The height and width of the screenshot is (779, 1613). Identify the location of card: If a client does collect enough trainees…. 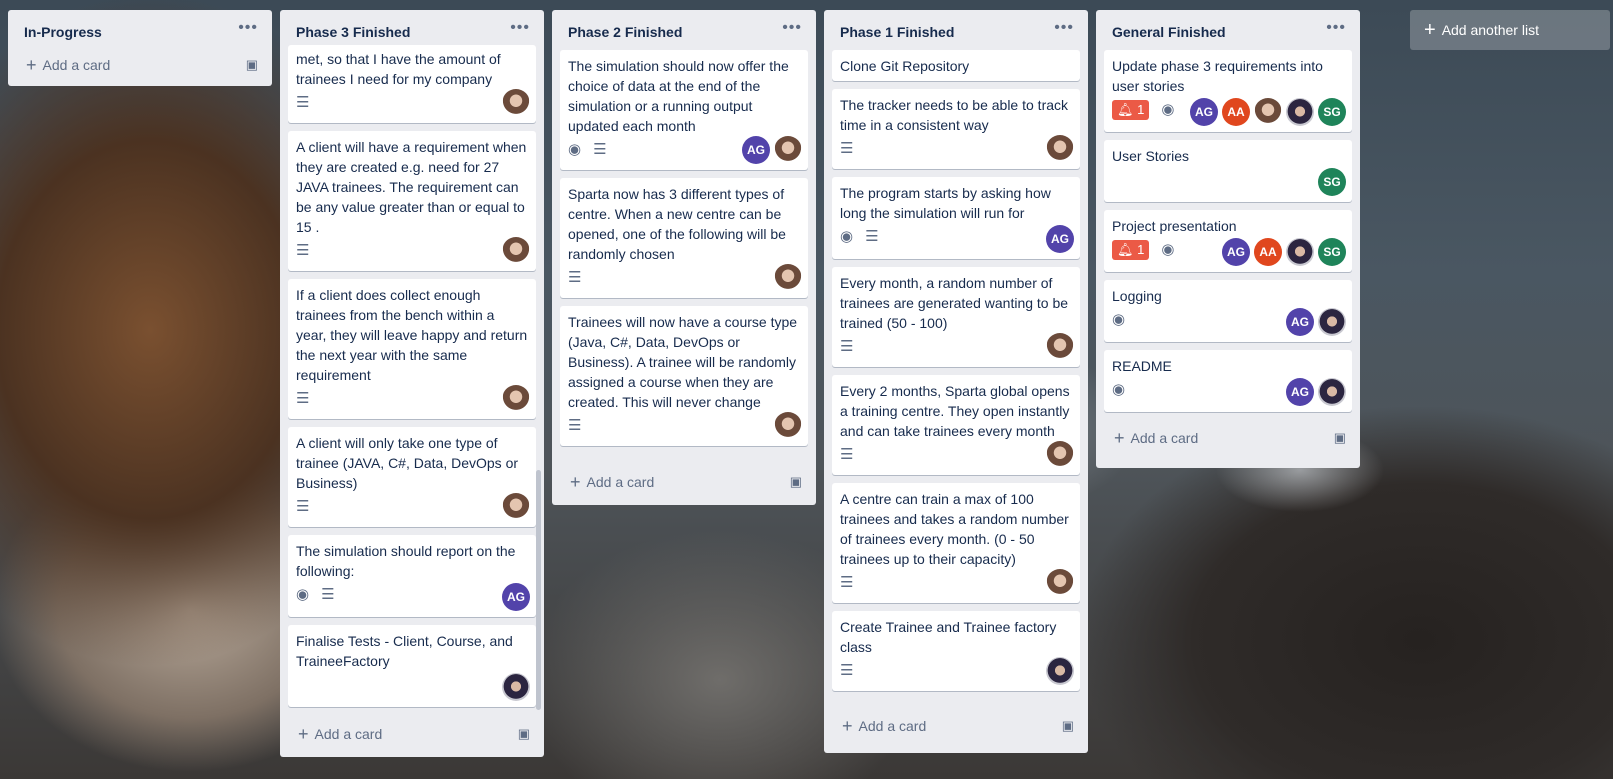
(412, 349).